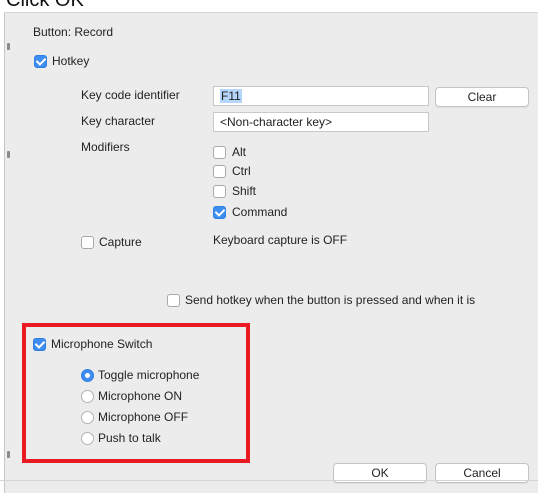  What do you see at coordinates (219, 152) in the screenshot?
I see `alt-checkbox` at bounding box center [219, 152].